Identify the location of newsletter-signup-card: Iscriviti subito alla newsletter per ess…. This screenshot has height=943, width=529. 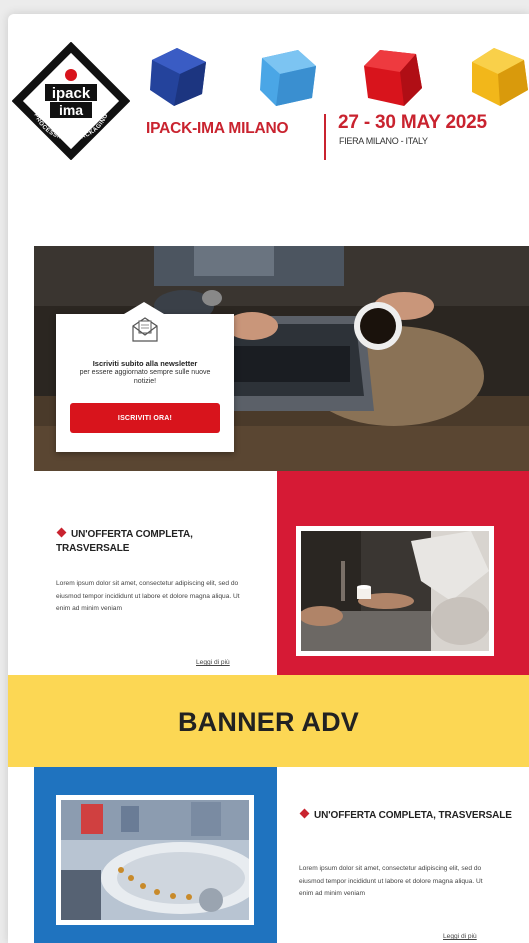
(145, 377).